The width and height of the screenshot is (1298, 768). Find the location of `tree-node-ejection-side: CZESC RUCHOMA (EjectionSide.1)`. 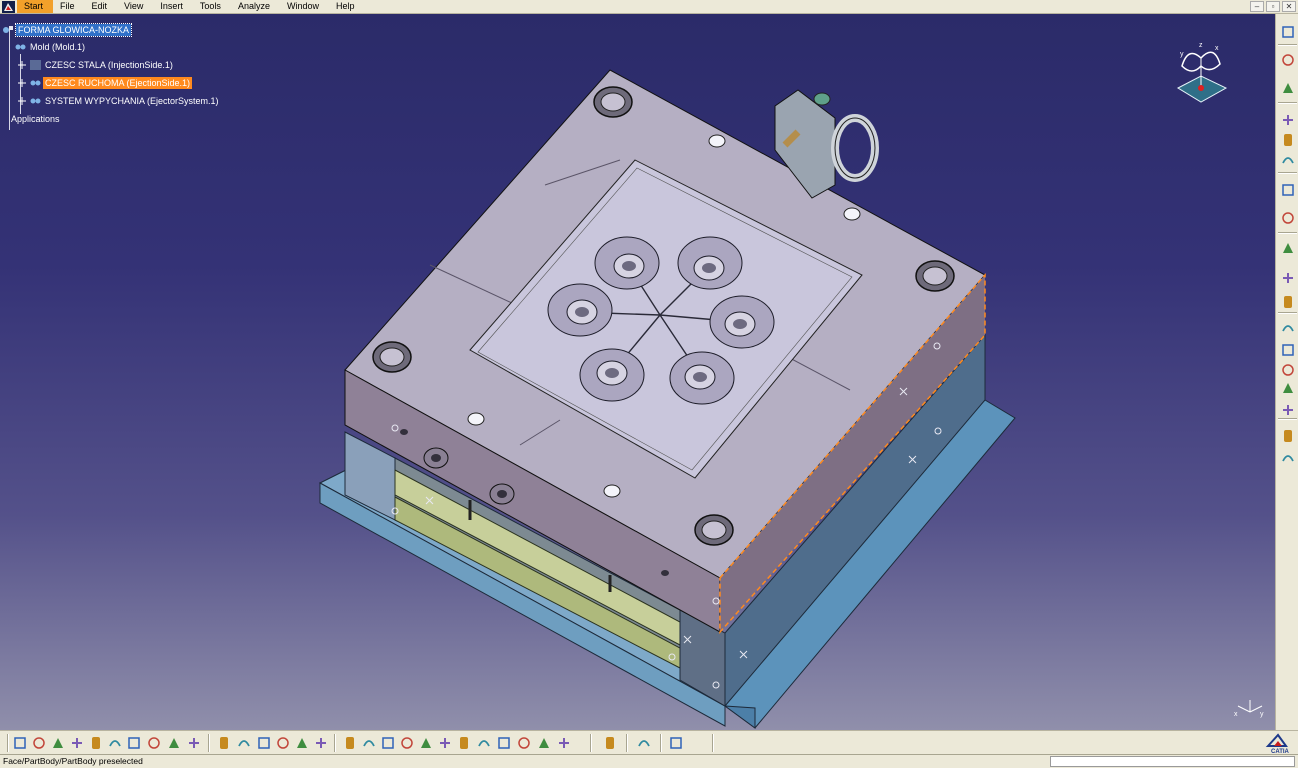

tree-node-ejection-side: CZESC RUCHOMA (EjectionSide.1) is located at coordinates (105, 82).